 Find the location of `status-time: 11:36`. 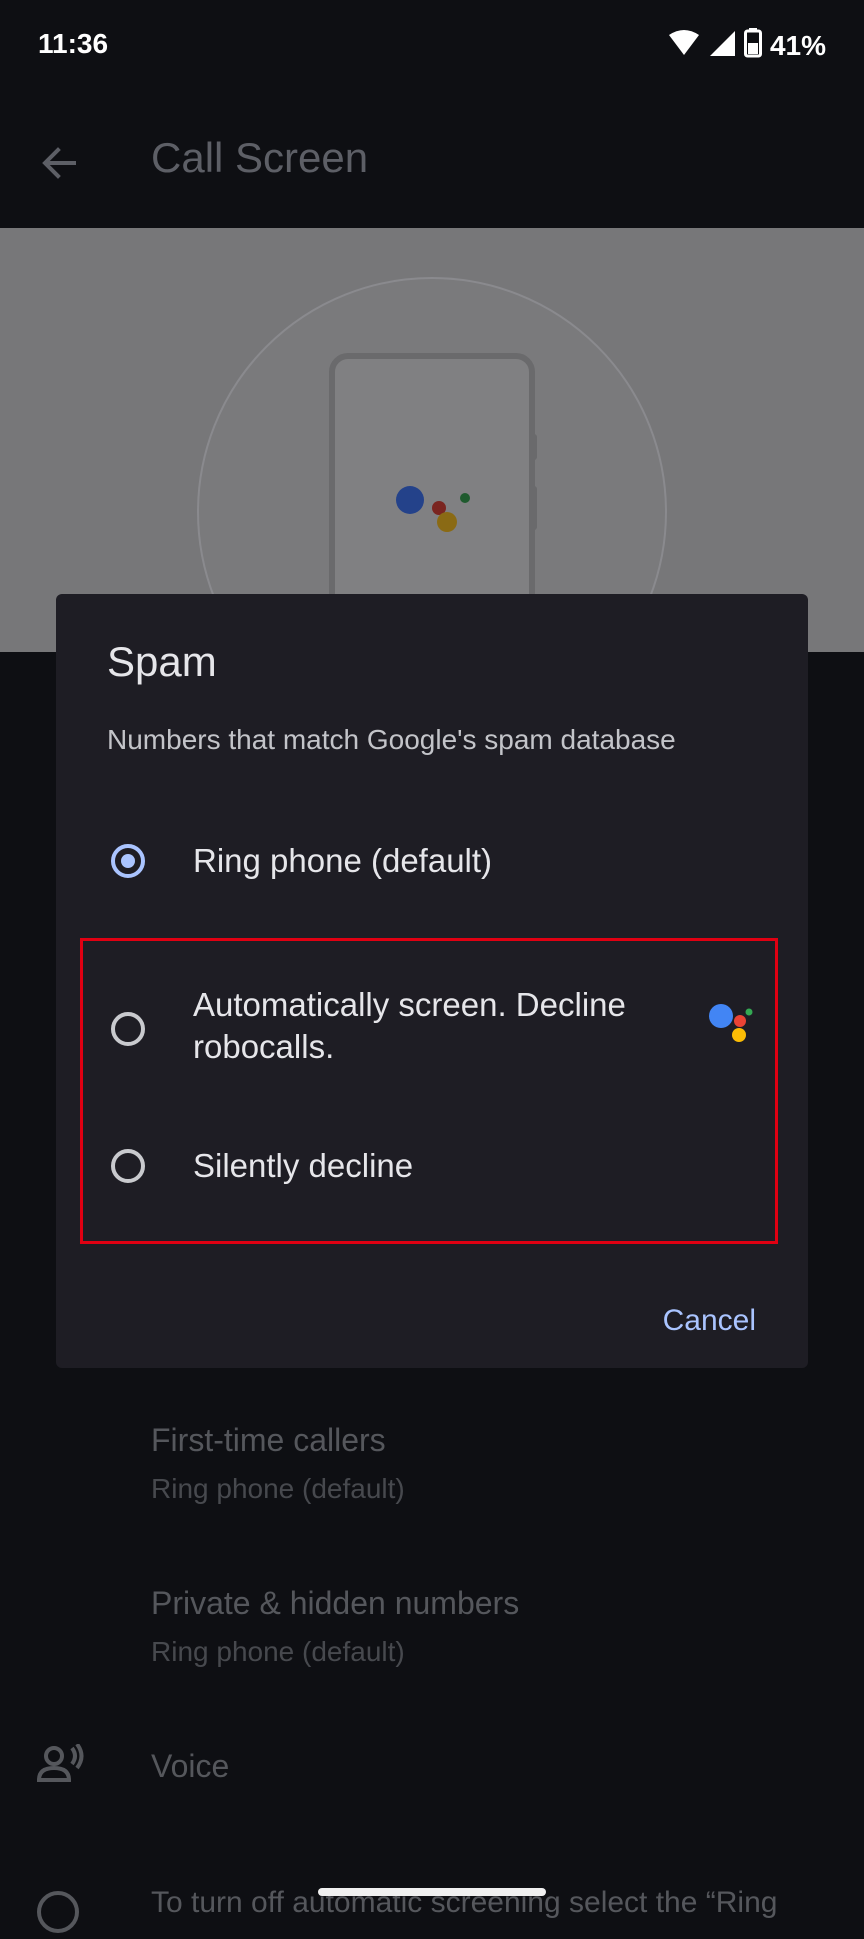

status-time: 11:36 is located at coordinates (73, 43).